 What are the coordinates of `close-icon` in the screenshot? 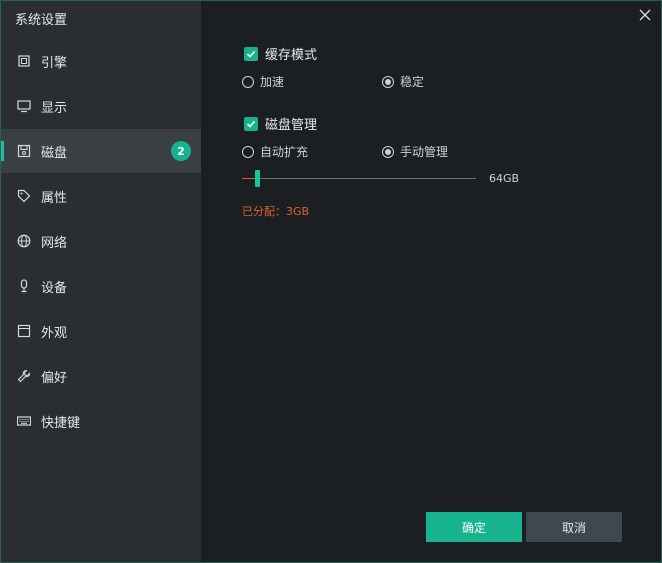 It's located at (645, 15).